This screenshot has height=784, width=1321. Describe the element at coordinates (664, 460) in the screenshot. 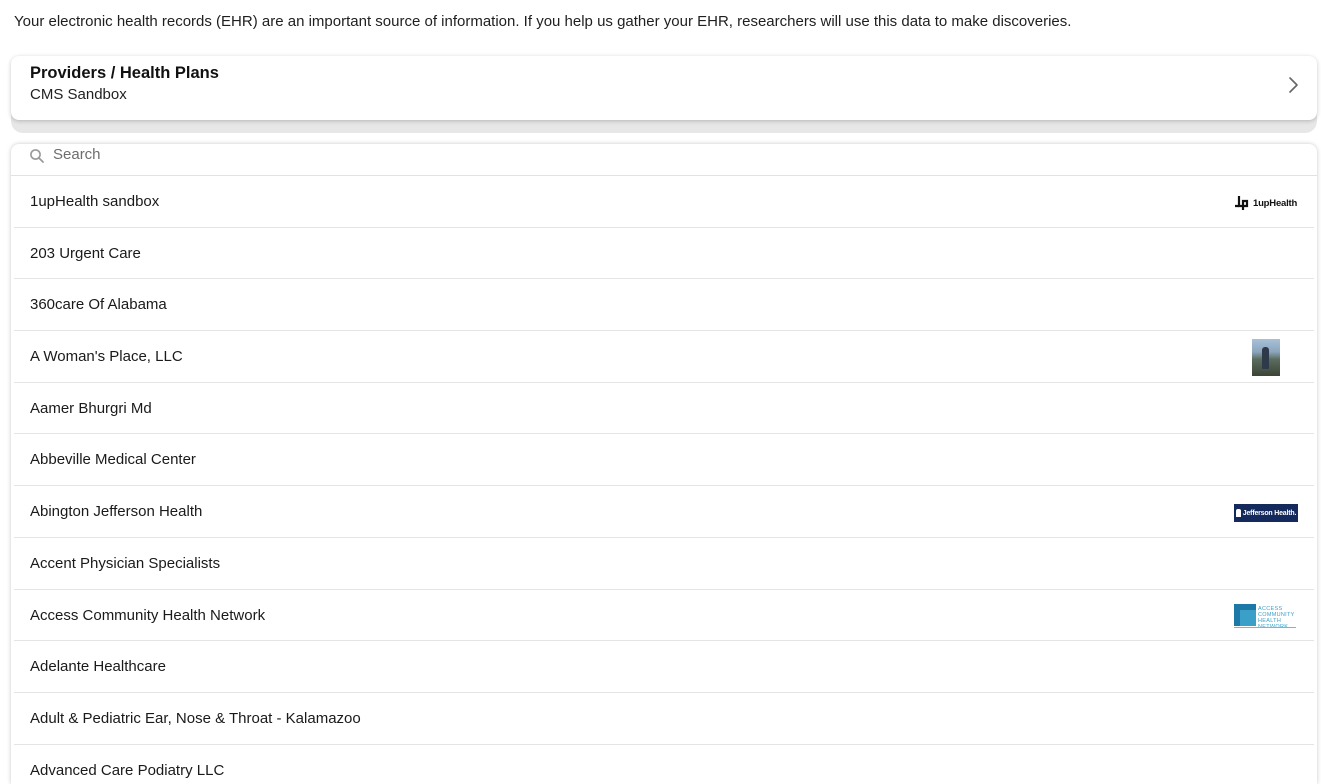

I see `provider-row-abbeville-medical-center: Abbeville Medical Center` at that location.